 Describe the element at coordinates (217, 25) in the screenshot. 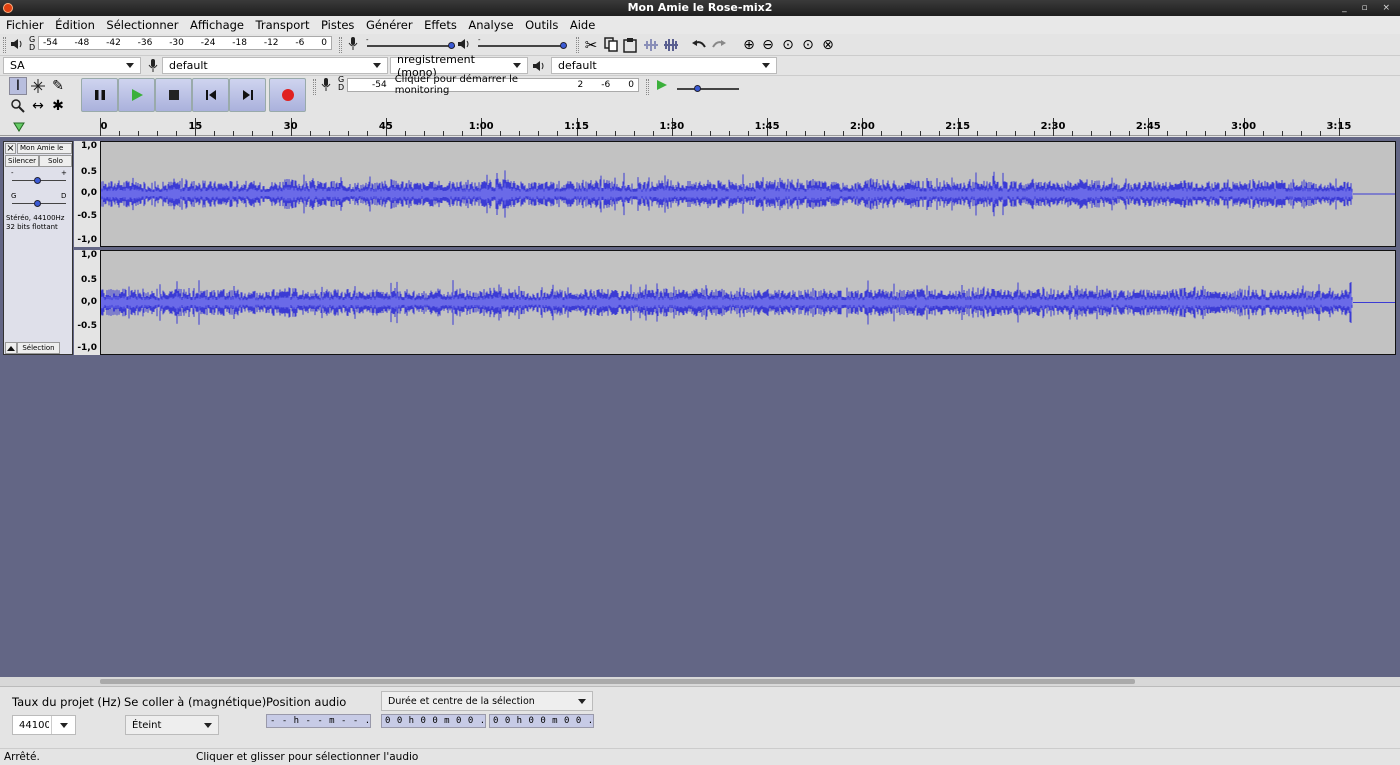

I see `menu-view: Affichage` at that location.